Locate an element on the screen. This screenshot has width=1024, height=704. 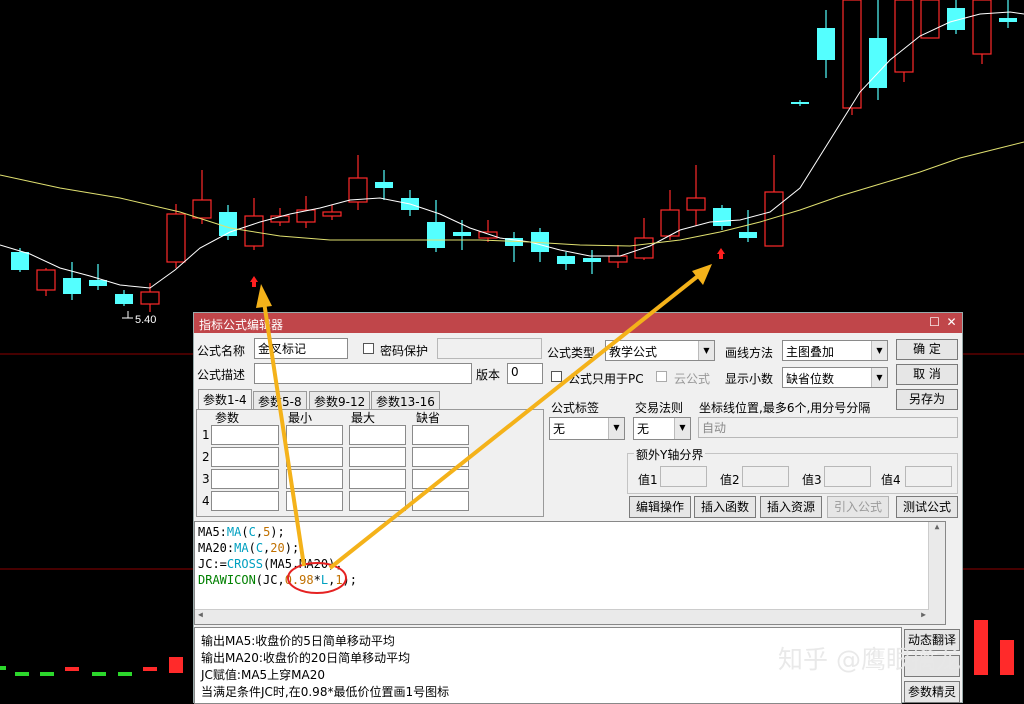
desc-label: 公式描述 is located at coordinates (221, 375).